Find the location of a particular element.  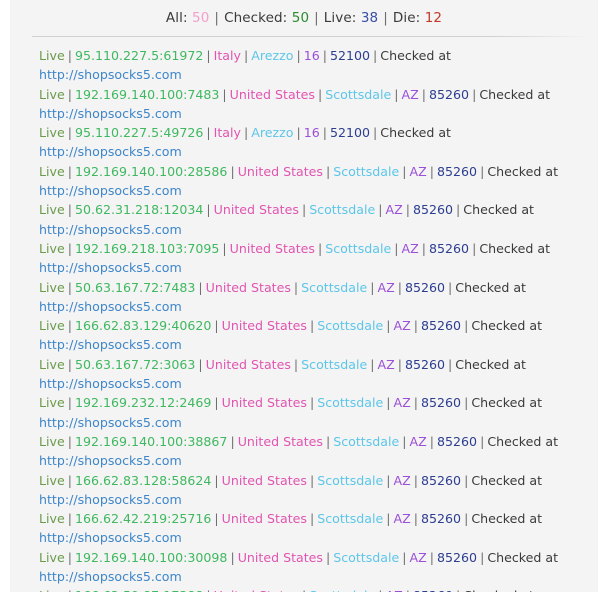

result-address: 166.62.42.219:25716 is located at coordinates (143, 518).